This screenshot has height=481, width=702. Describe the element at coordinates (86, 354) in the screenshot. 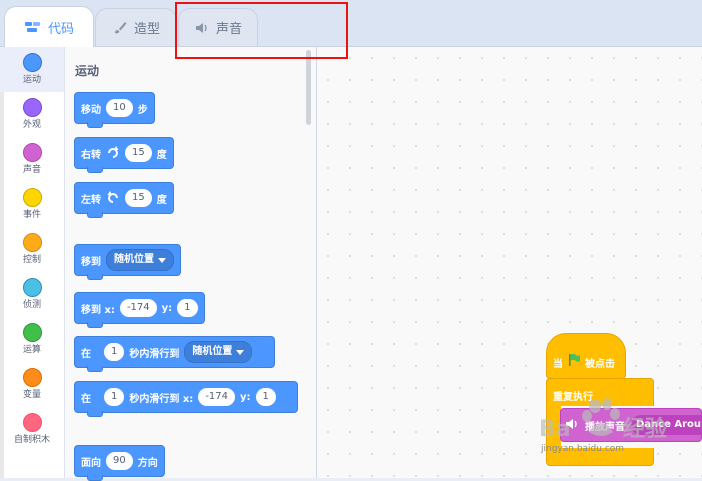

I see `glide-to-label1: 在` at that location.